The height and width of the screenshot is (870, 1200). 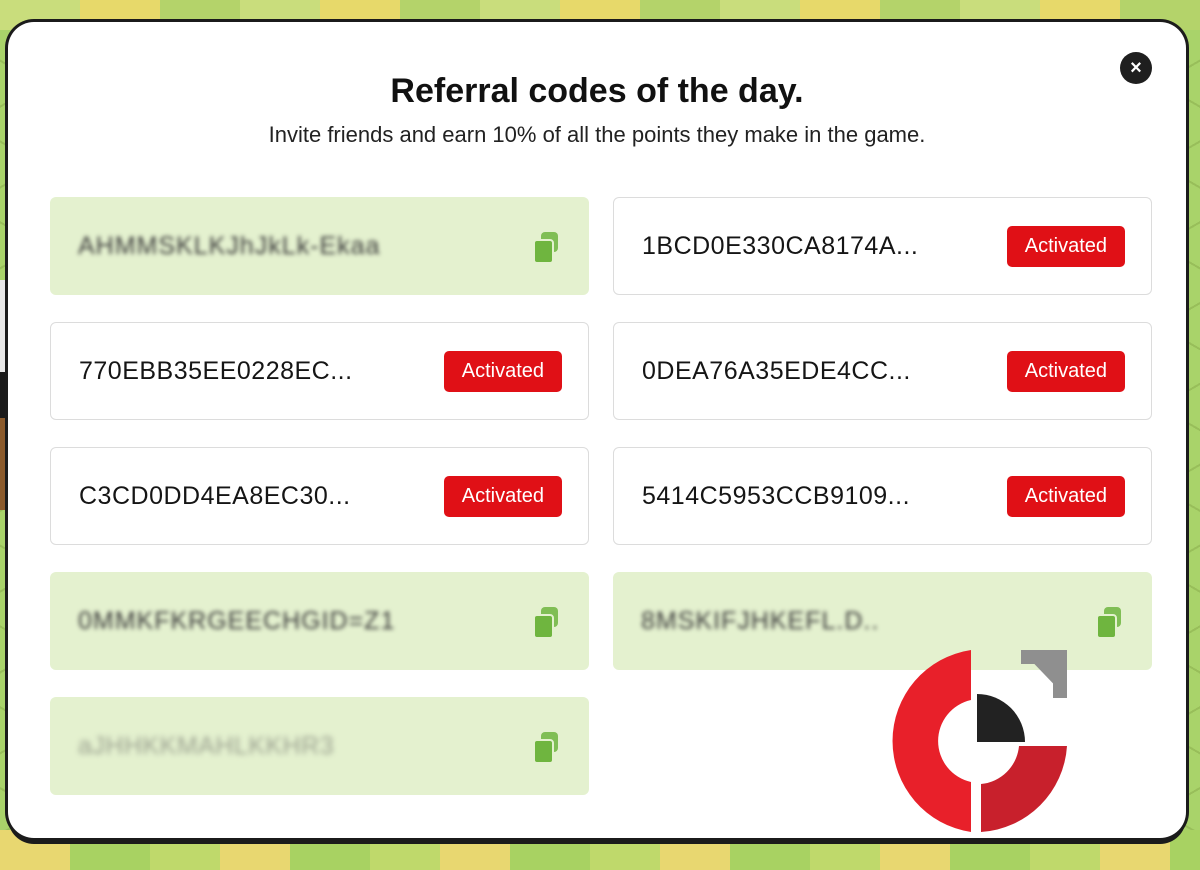 I want to click on code-card-activated: 770EBB35EE0228EC... Activated, so click(x=319, y=371).